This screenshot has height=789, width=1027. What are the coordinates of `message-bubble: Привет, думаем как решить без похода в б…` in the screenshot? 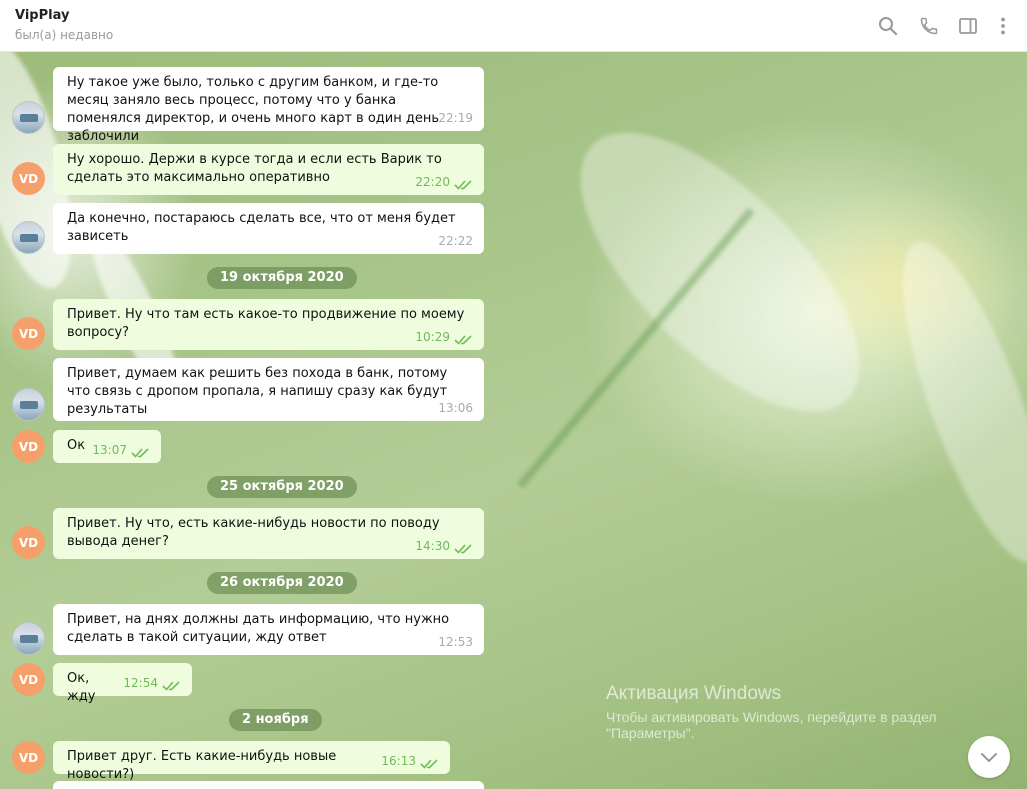 It's located at (268, 389).